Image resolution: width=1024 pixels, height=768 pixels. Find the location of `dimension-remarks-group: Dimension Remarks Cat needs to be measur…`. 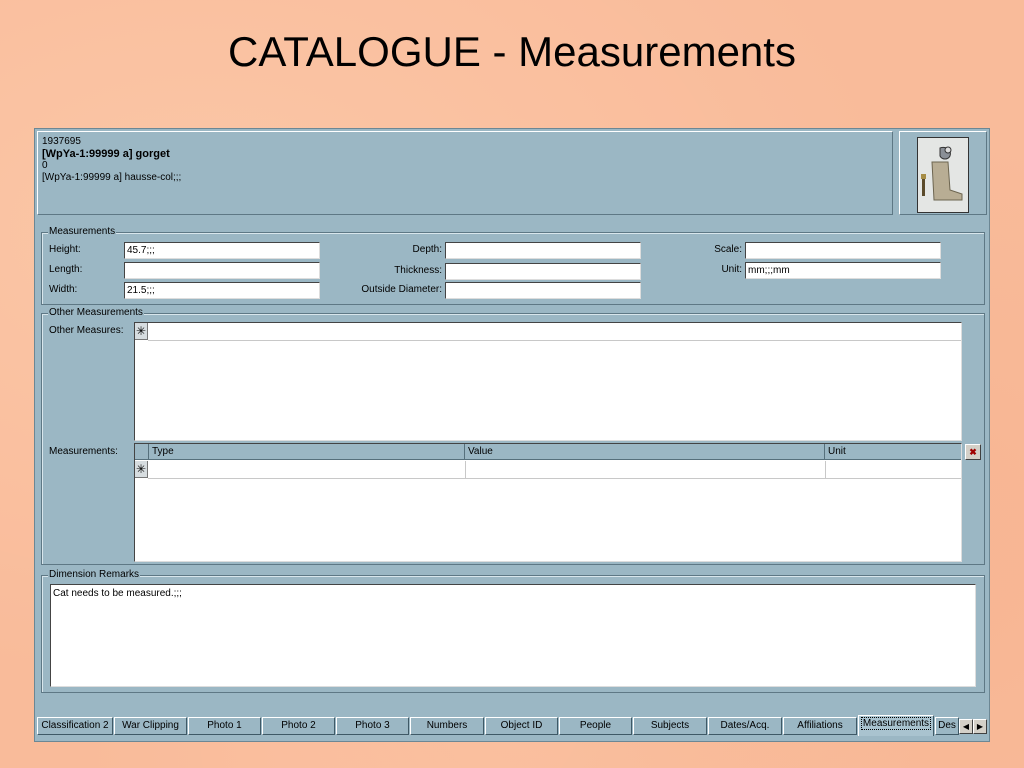

dimension-remarks-group: Dimension Remarks Cat needs to be measur… is located at coordinates (513, 631).